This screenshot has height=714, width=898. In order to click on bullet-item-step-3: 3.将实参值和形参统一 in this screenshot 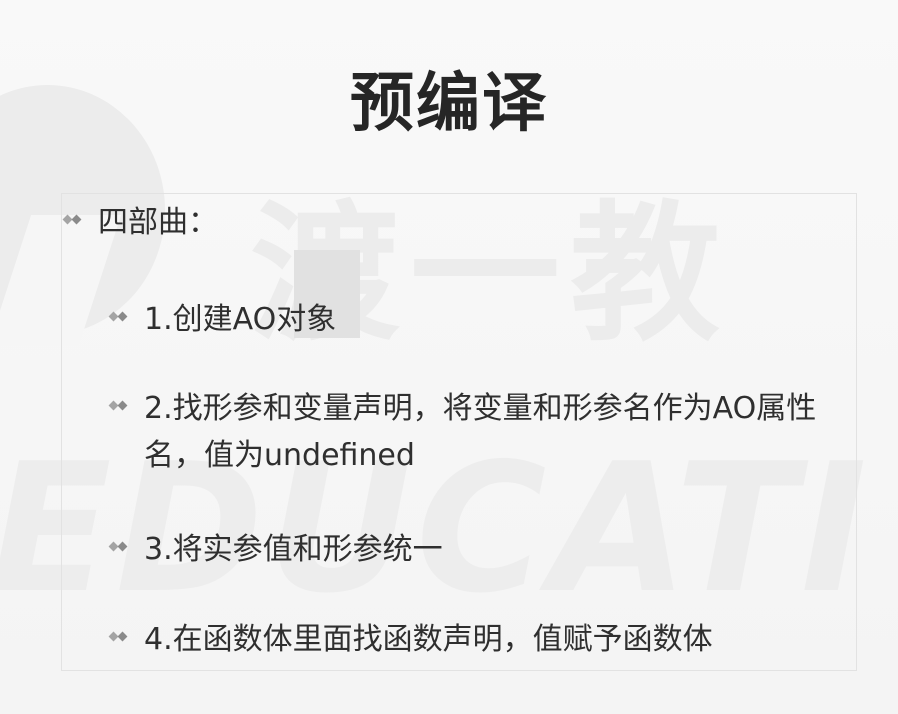, I will do `click(275, 549)`.